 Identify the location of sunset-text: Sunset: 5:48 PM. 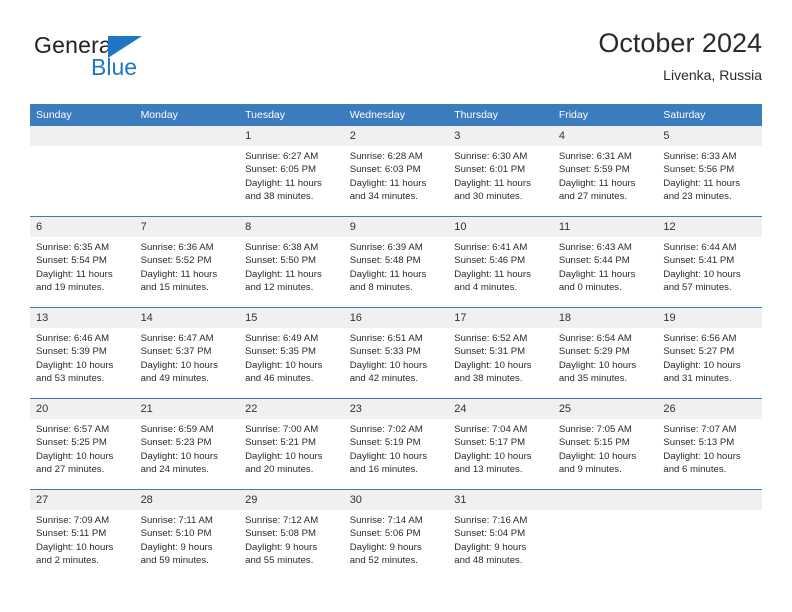
(385, 261).